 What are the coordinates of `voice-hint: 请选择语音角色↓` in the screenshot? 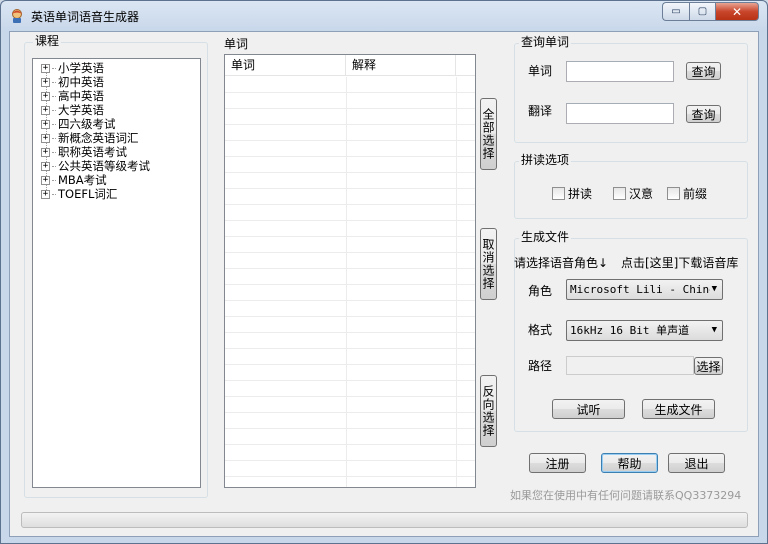 It's located at (561, 263).